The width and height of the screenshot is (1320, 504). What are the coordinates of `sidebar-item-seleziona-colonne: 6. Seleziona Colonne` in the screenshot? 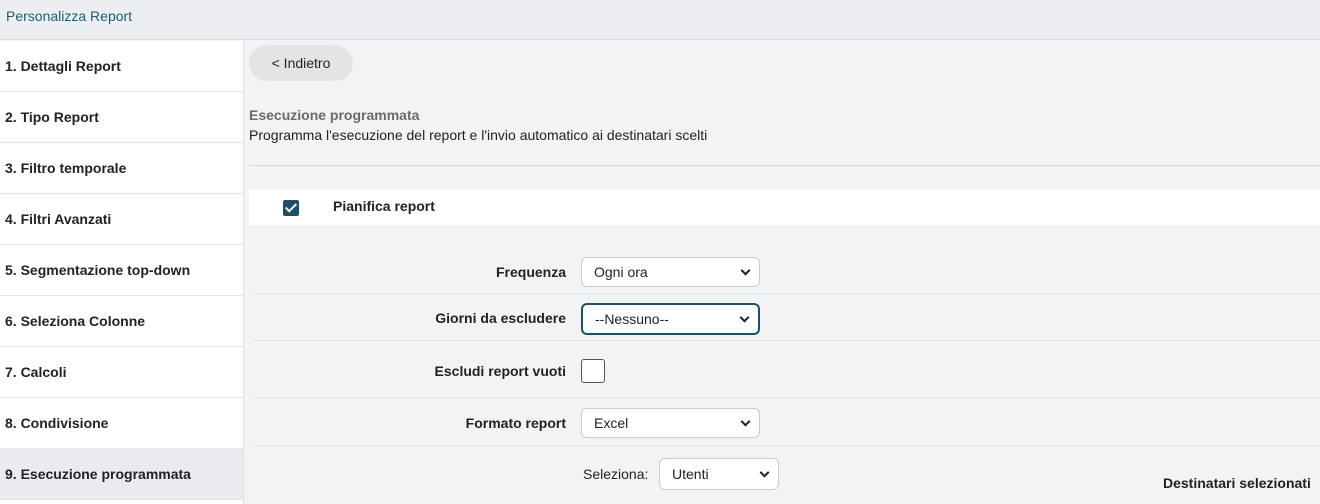 It's located at (121, 321).